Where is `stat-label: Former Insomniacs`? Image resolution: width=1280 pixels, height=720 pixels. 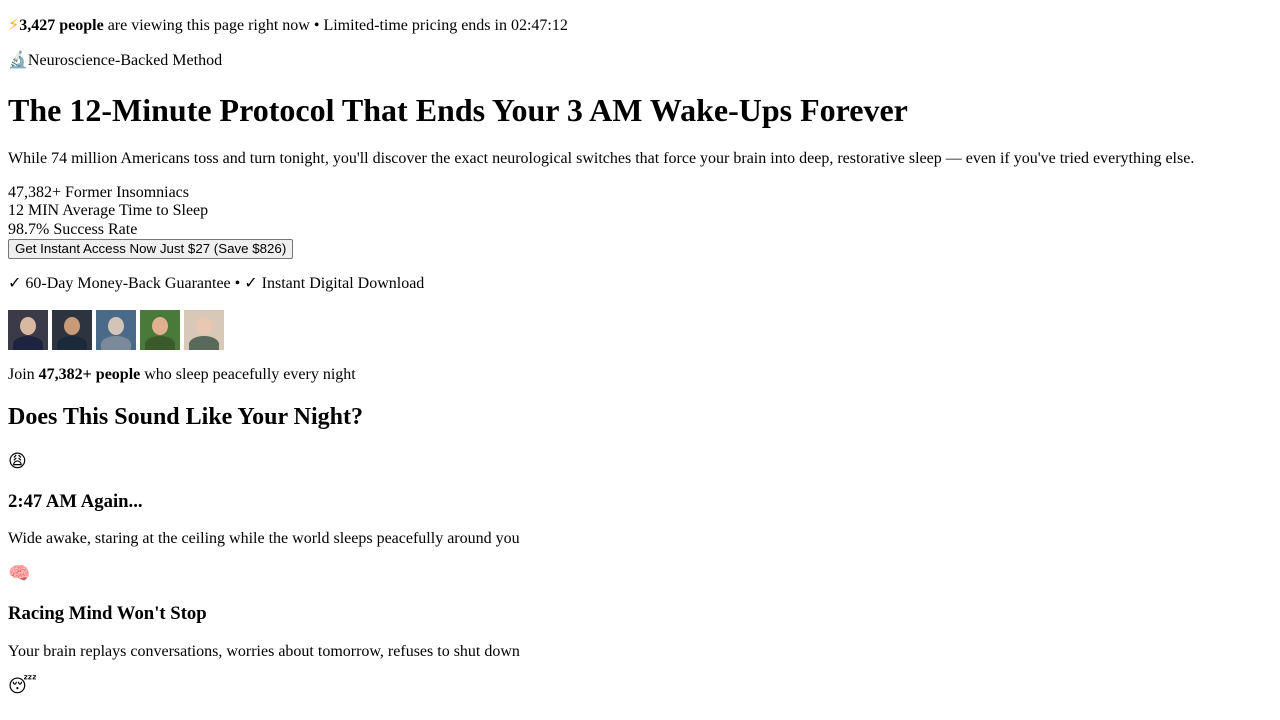
stat-label: Former Insomniacs is located at coordinates (127, 192).